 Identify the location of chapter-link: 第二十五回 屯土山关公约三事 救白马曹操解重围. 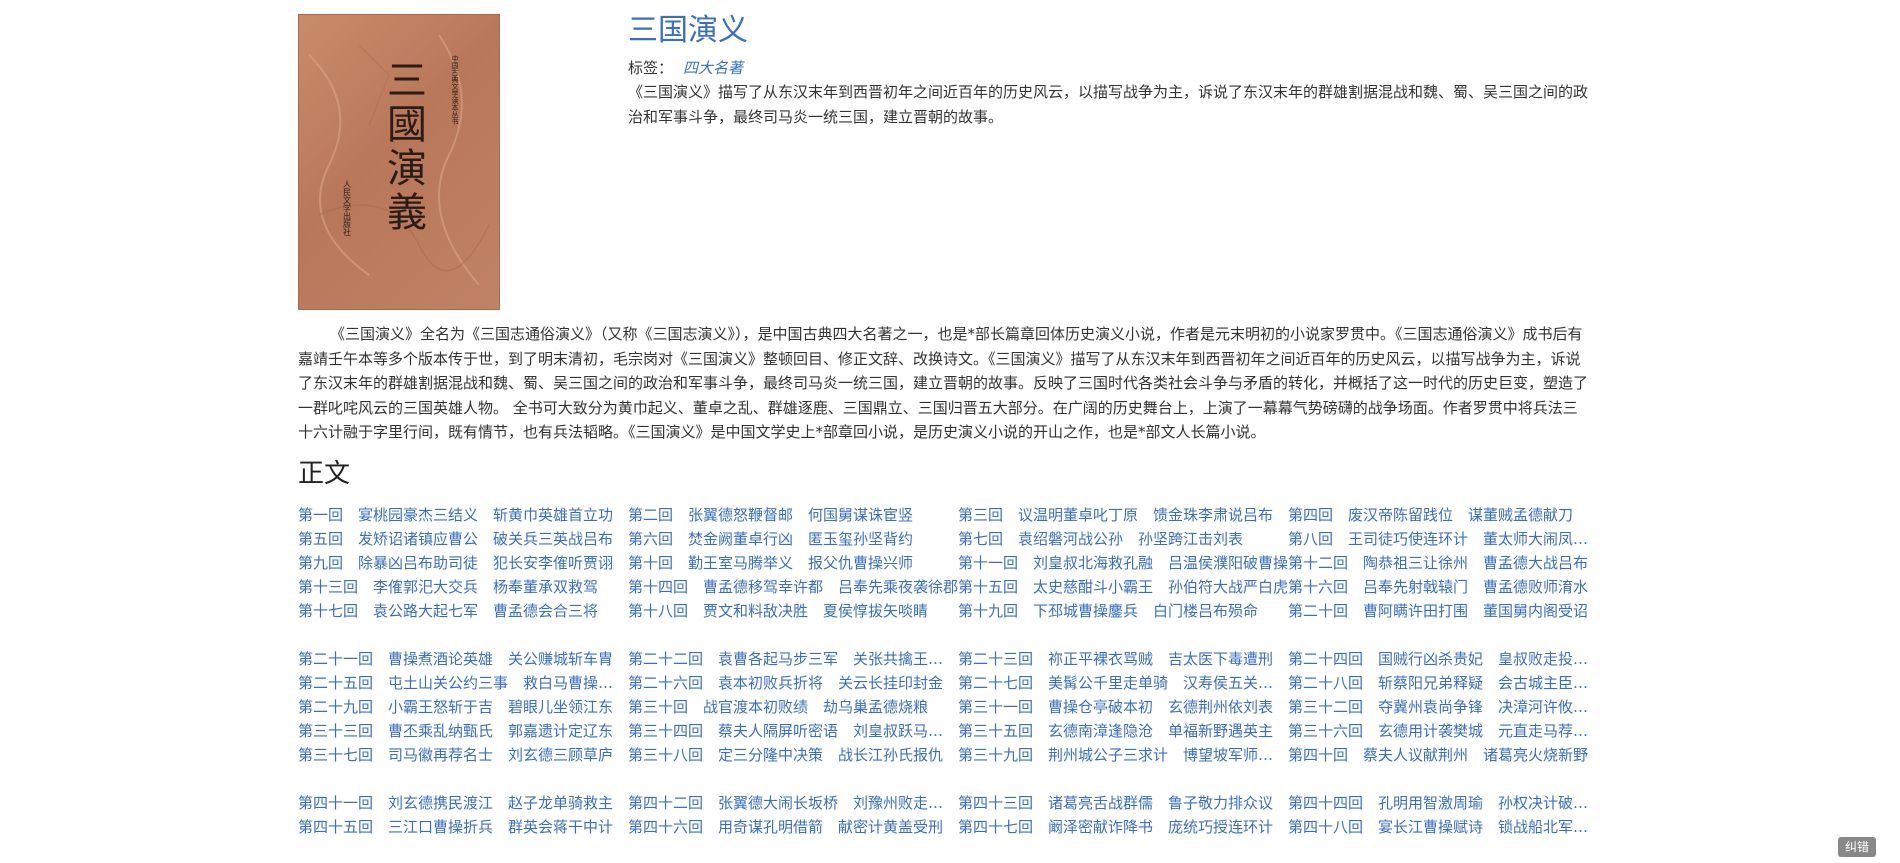
(463, 683).